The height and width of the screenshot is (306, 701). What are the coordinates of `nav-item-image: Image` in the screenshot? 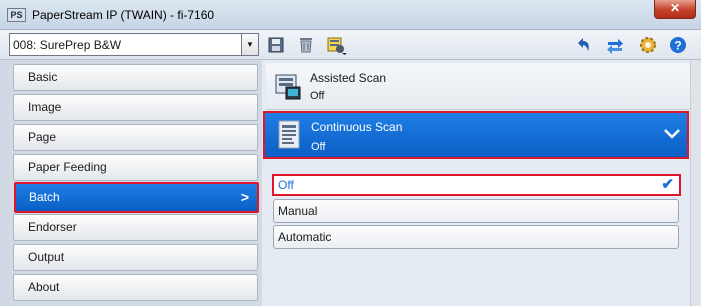 It's located at (135, 107).